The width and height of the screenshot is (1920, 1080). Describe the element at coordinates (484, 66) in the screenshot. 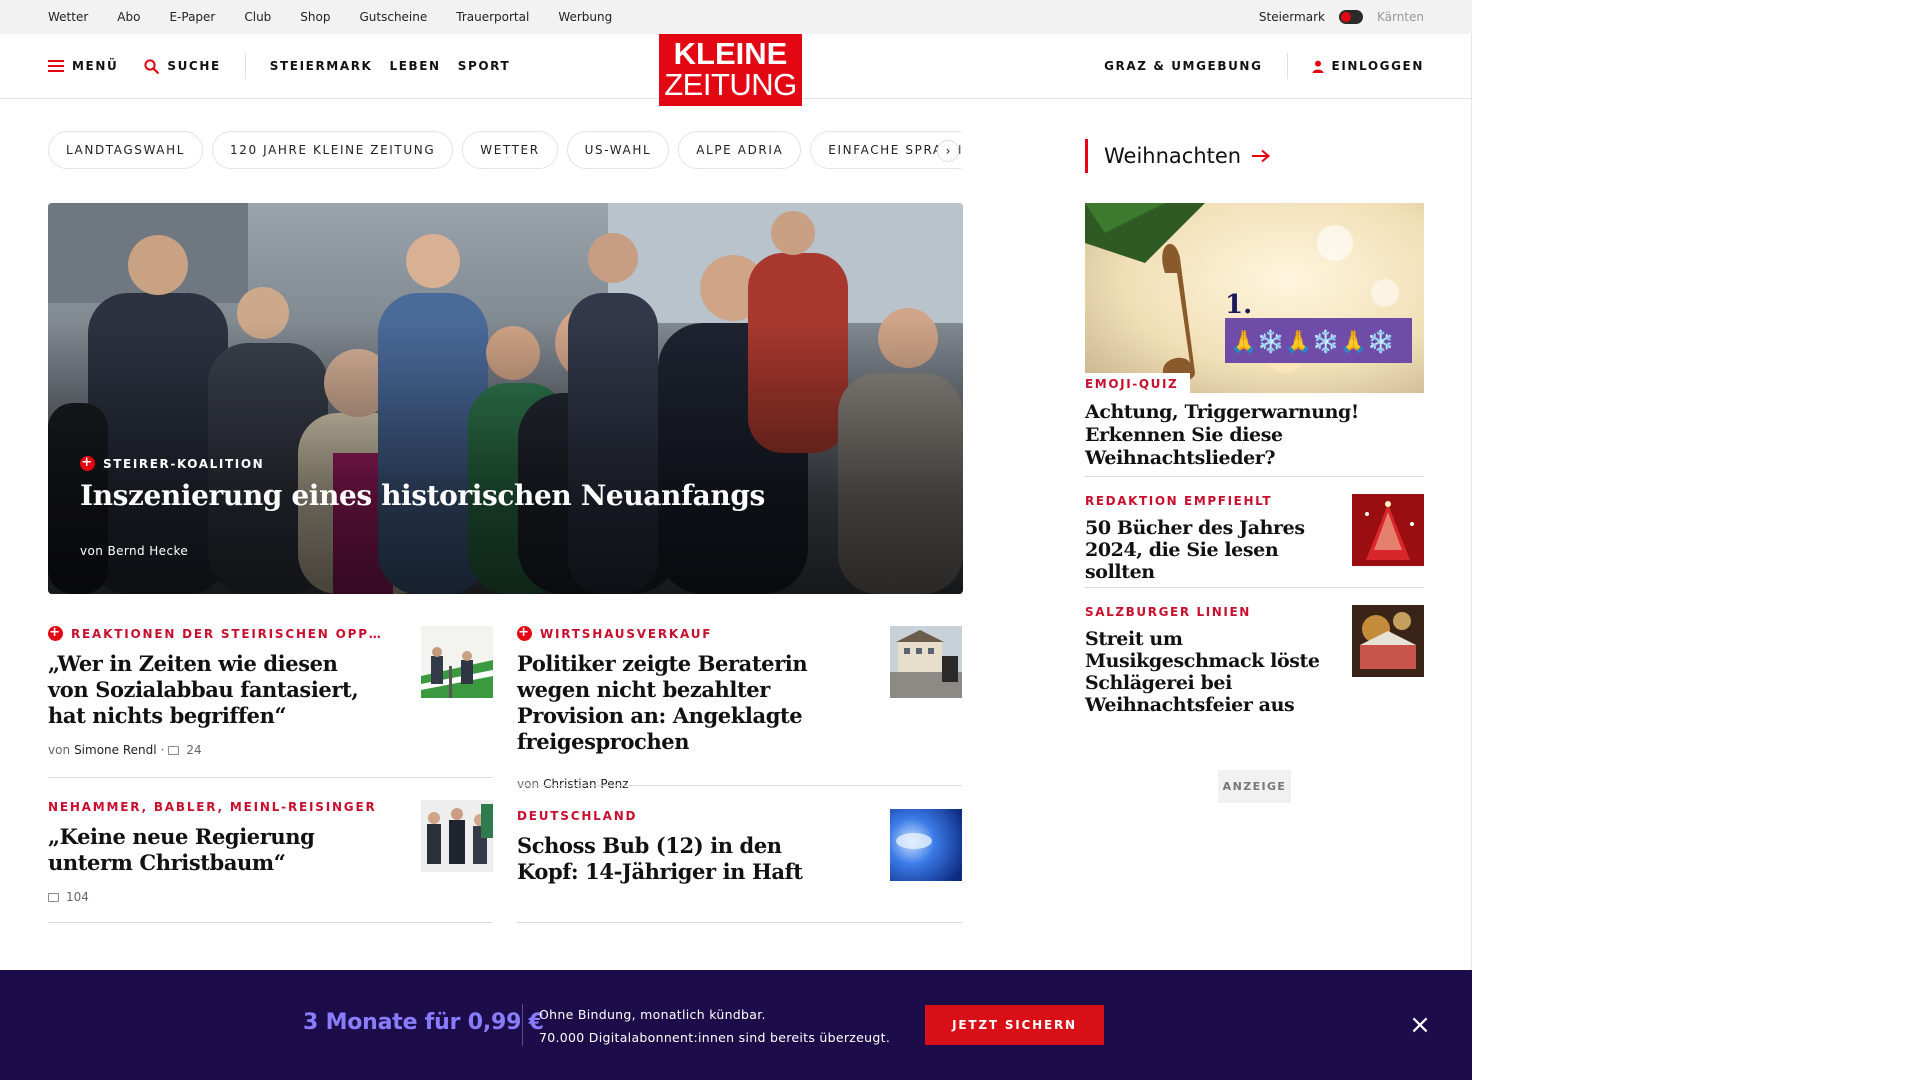

I see `nav-sport: SPORT` at that location.